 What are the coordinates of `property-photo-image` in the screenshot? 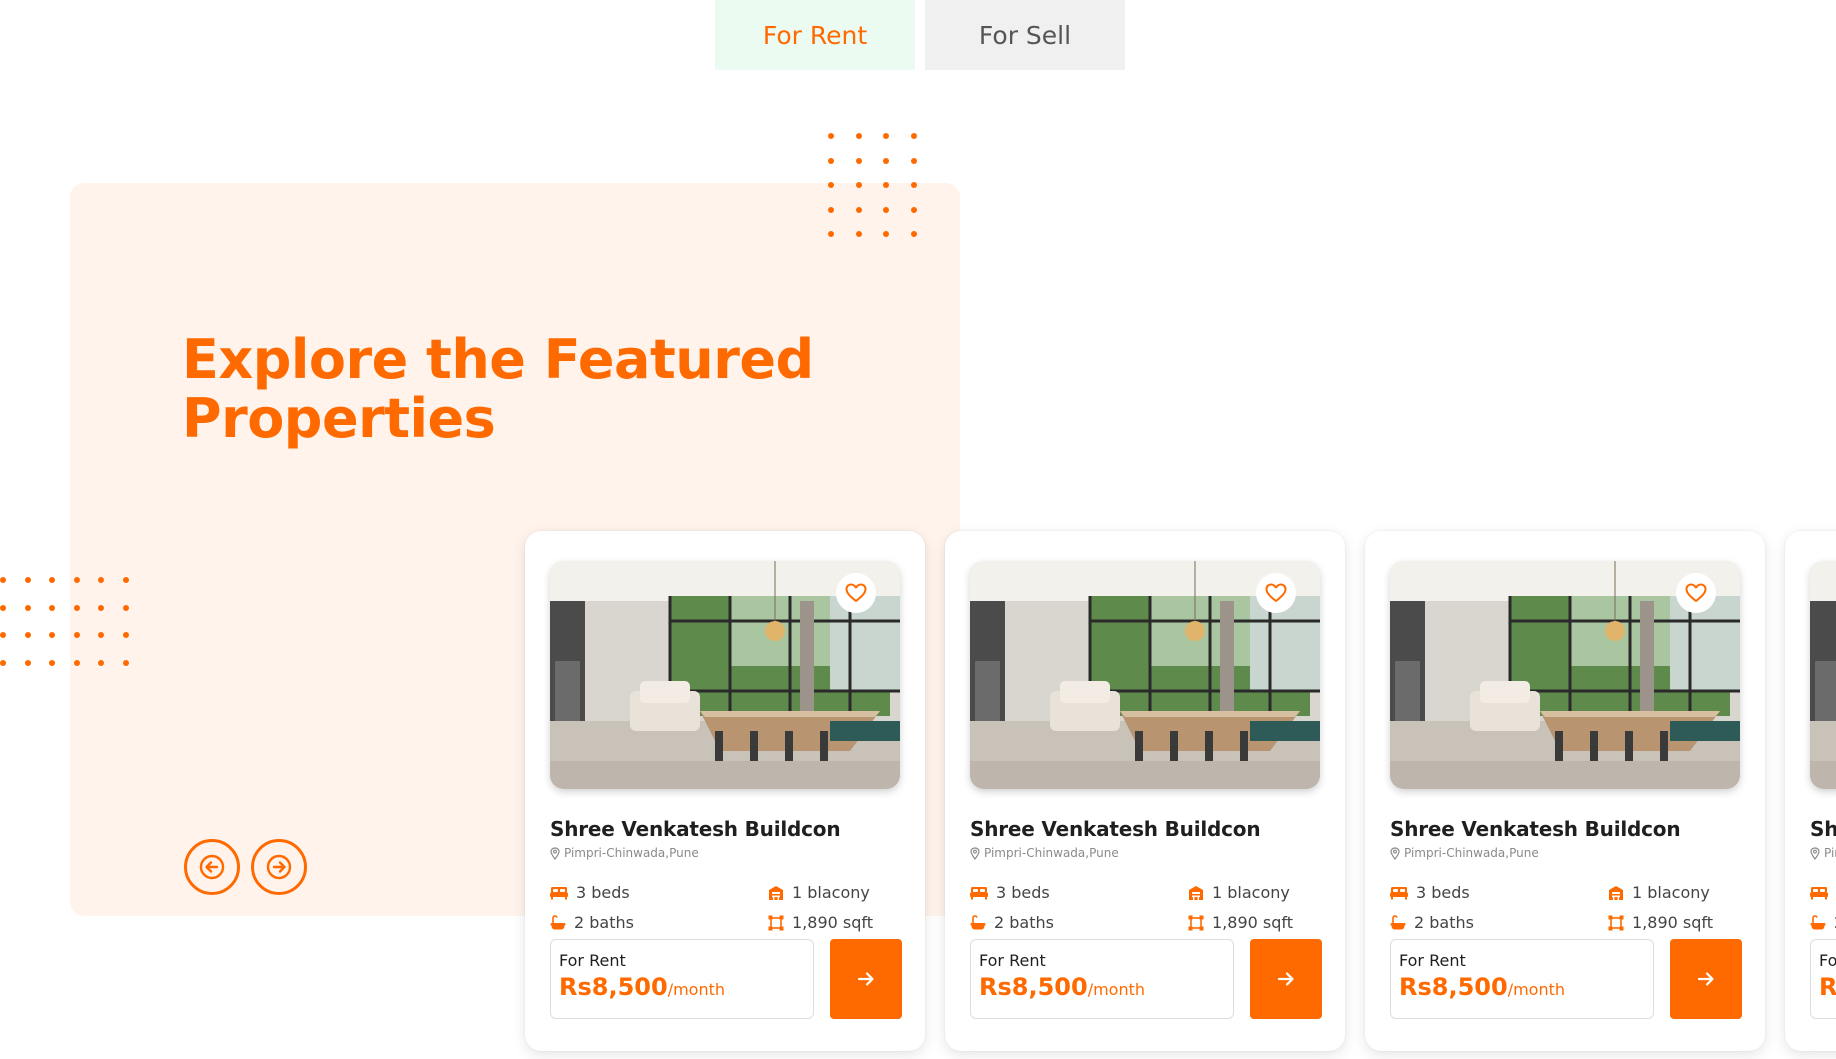 It's located at (1823, 675).